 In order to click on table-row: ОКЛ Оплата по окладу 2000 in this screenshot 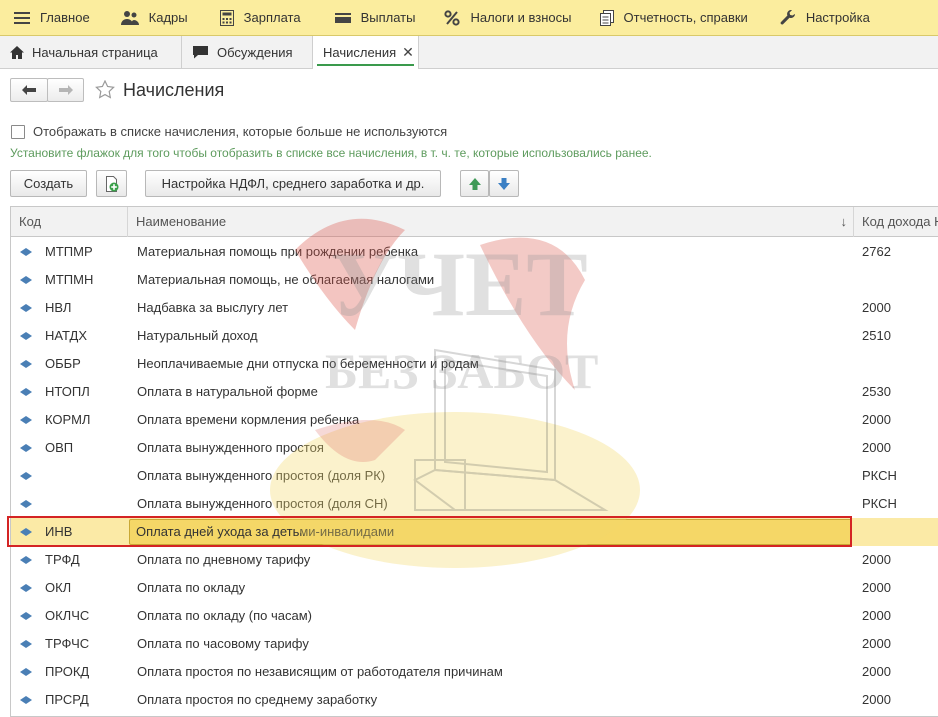, I will do `click(474, 588)`.